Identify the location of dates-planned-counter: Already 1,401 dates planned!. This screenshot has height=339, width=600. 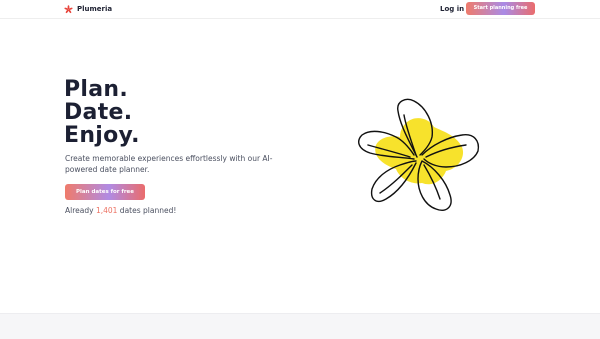
(120, 210).